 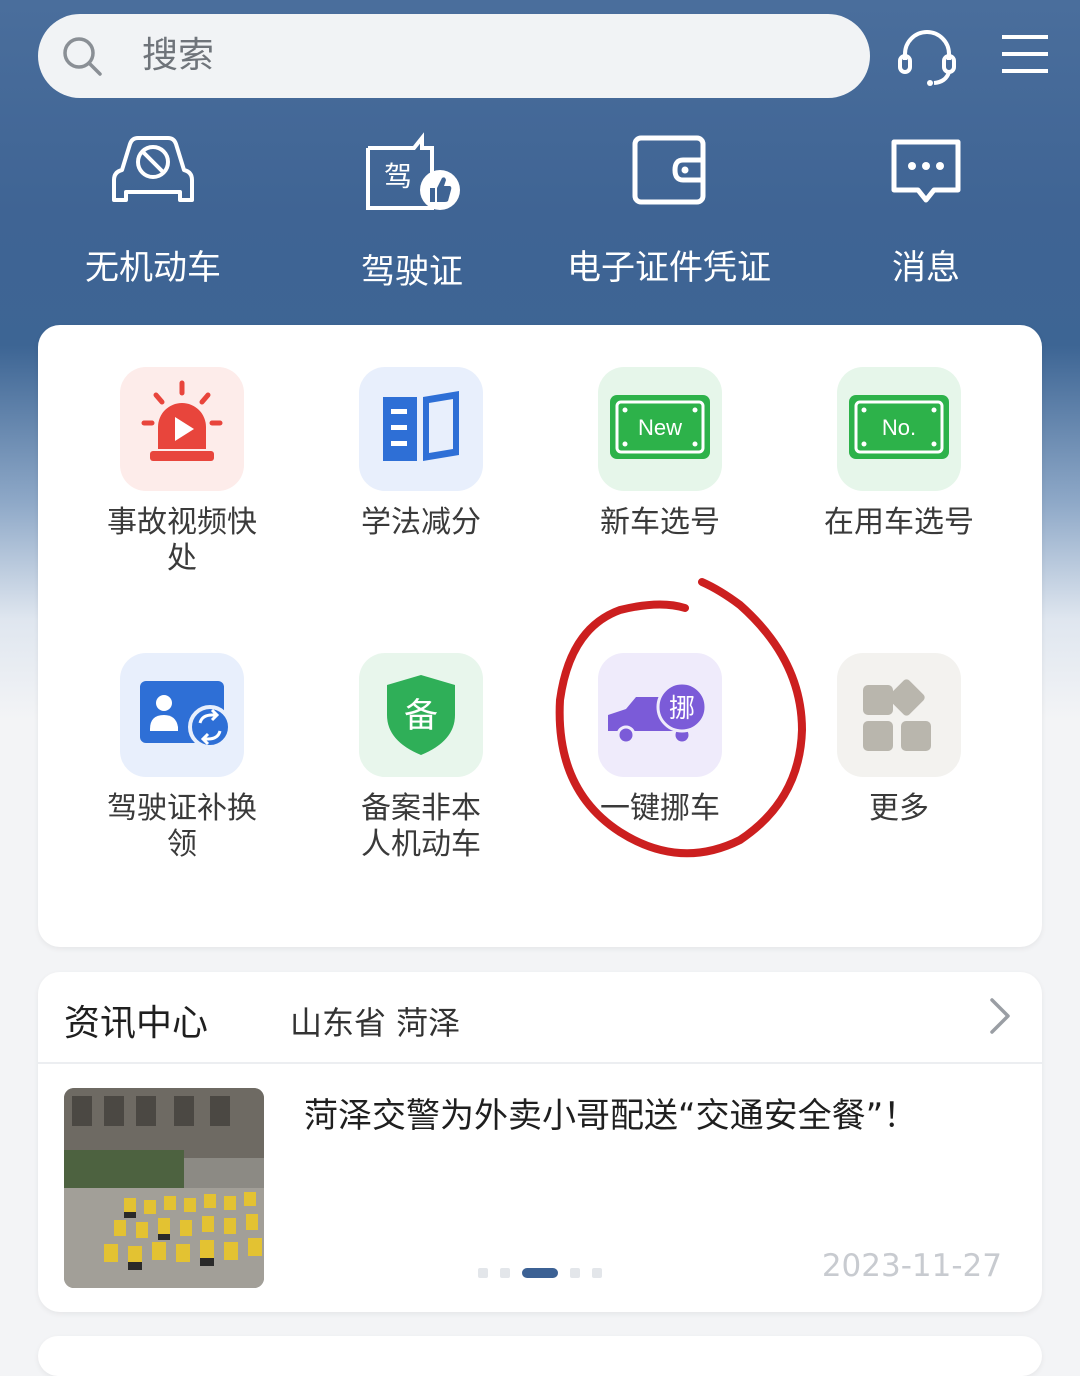 I want to click on license-reissue-icon, so click(x=182, y=715).